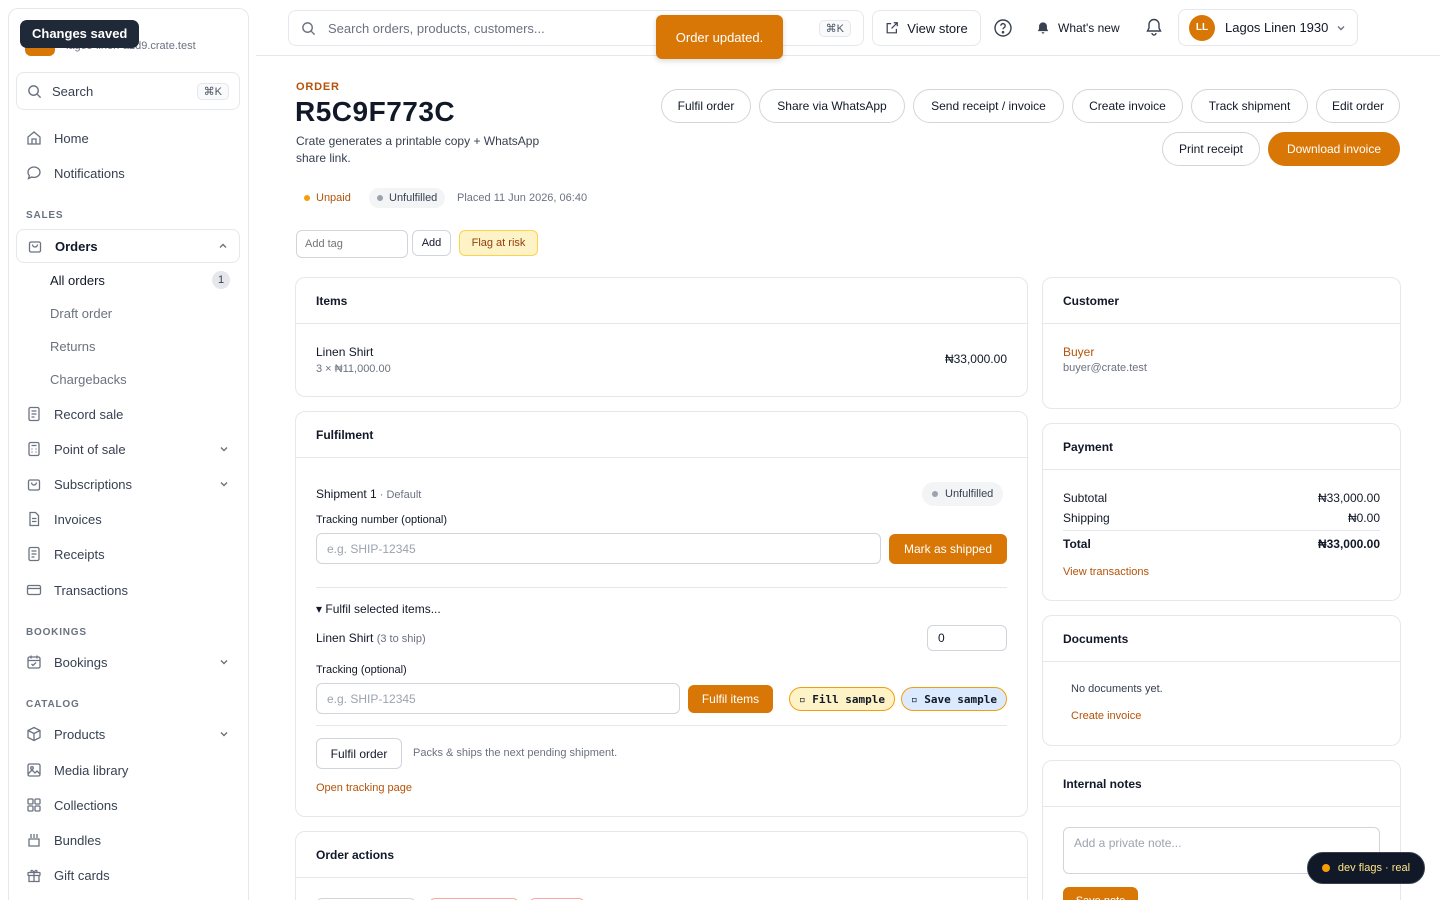 This screenshot has width=1440, height=900. I want to click on customer-email: buyer@crate.test, so click(1105, 368).